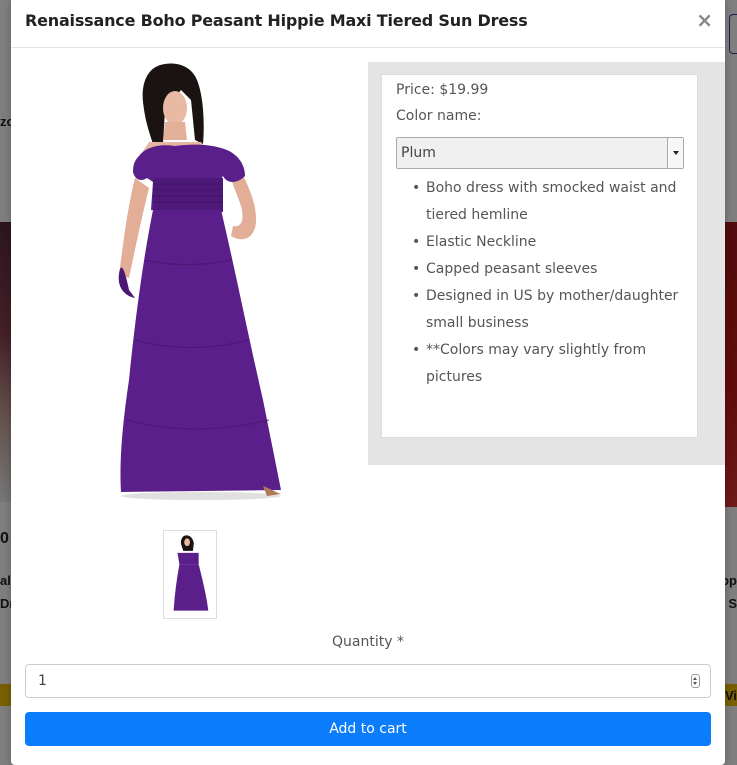  I want to click on chevron-down-icon, so click(675, 153).